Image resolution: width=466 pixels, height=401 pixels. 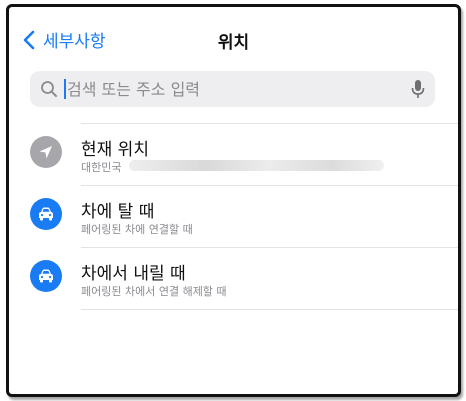 I want to click on microphone-icon, so click(x=418, y=89).